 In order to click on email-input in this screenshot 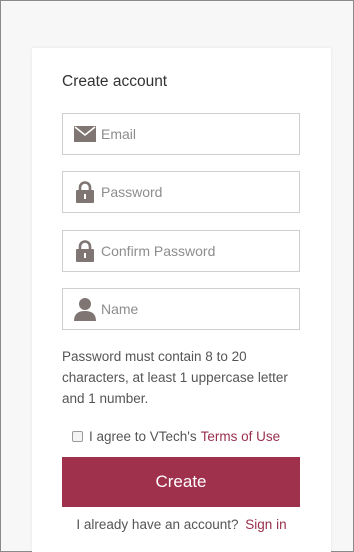, I will do `click(191, 134)`.